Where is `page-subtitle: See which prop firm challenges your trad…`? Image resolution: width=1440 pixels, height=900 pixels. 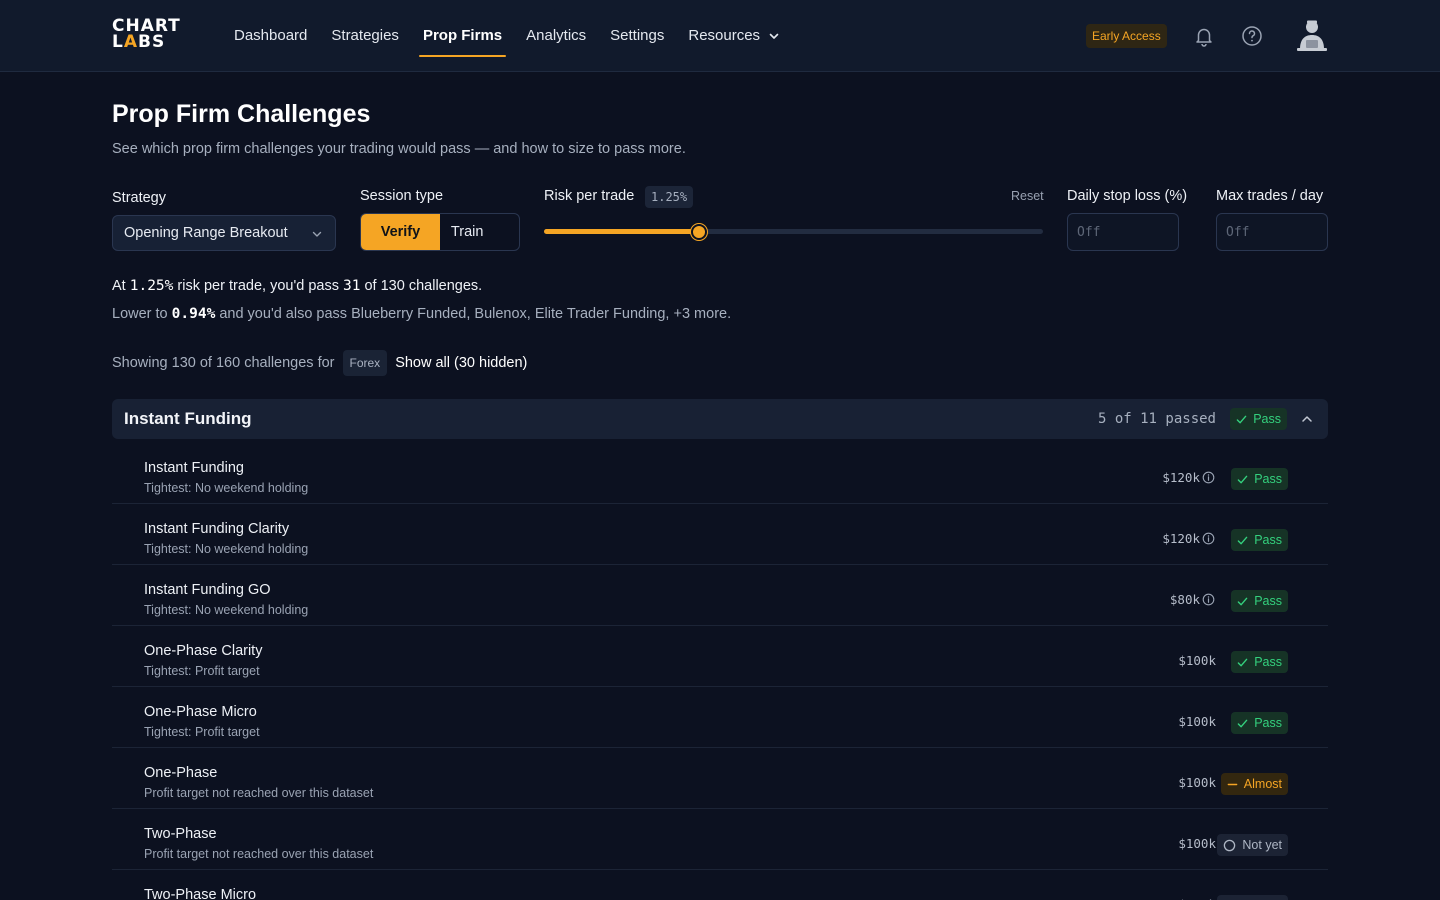 page-subtitle: See which prop firm challenges your trad… is located at coordinates (399, 149).